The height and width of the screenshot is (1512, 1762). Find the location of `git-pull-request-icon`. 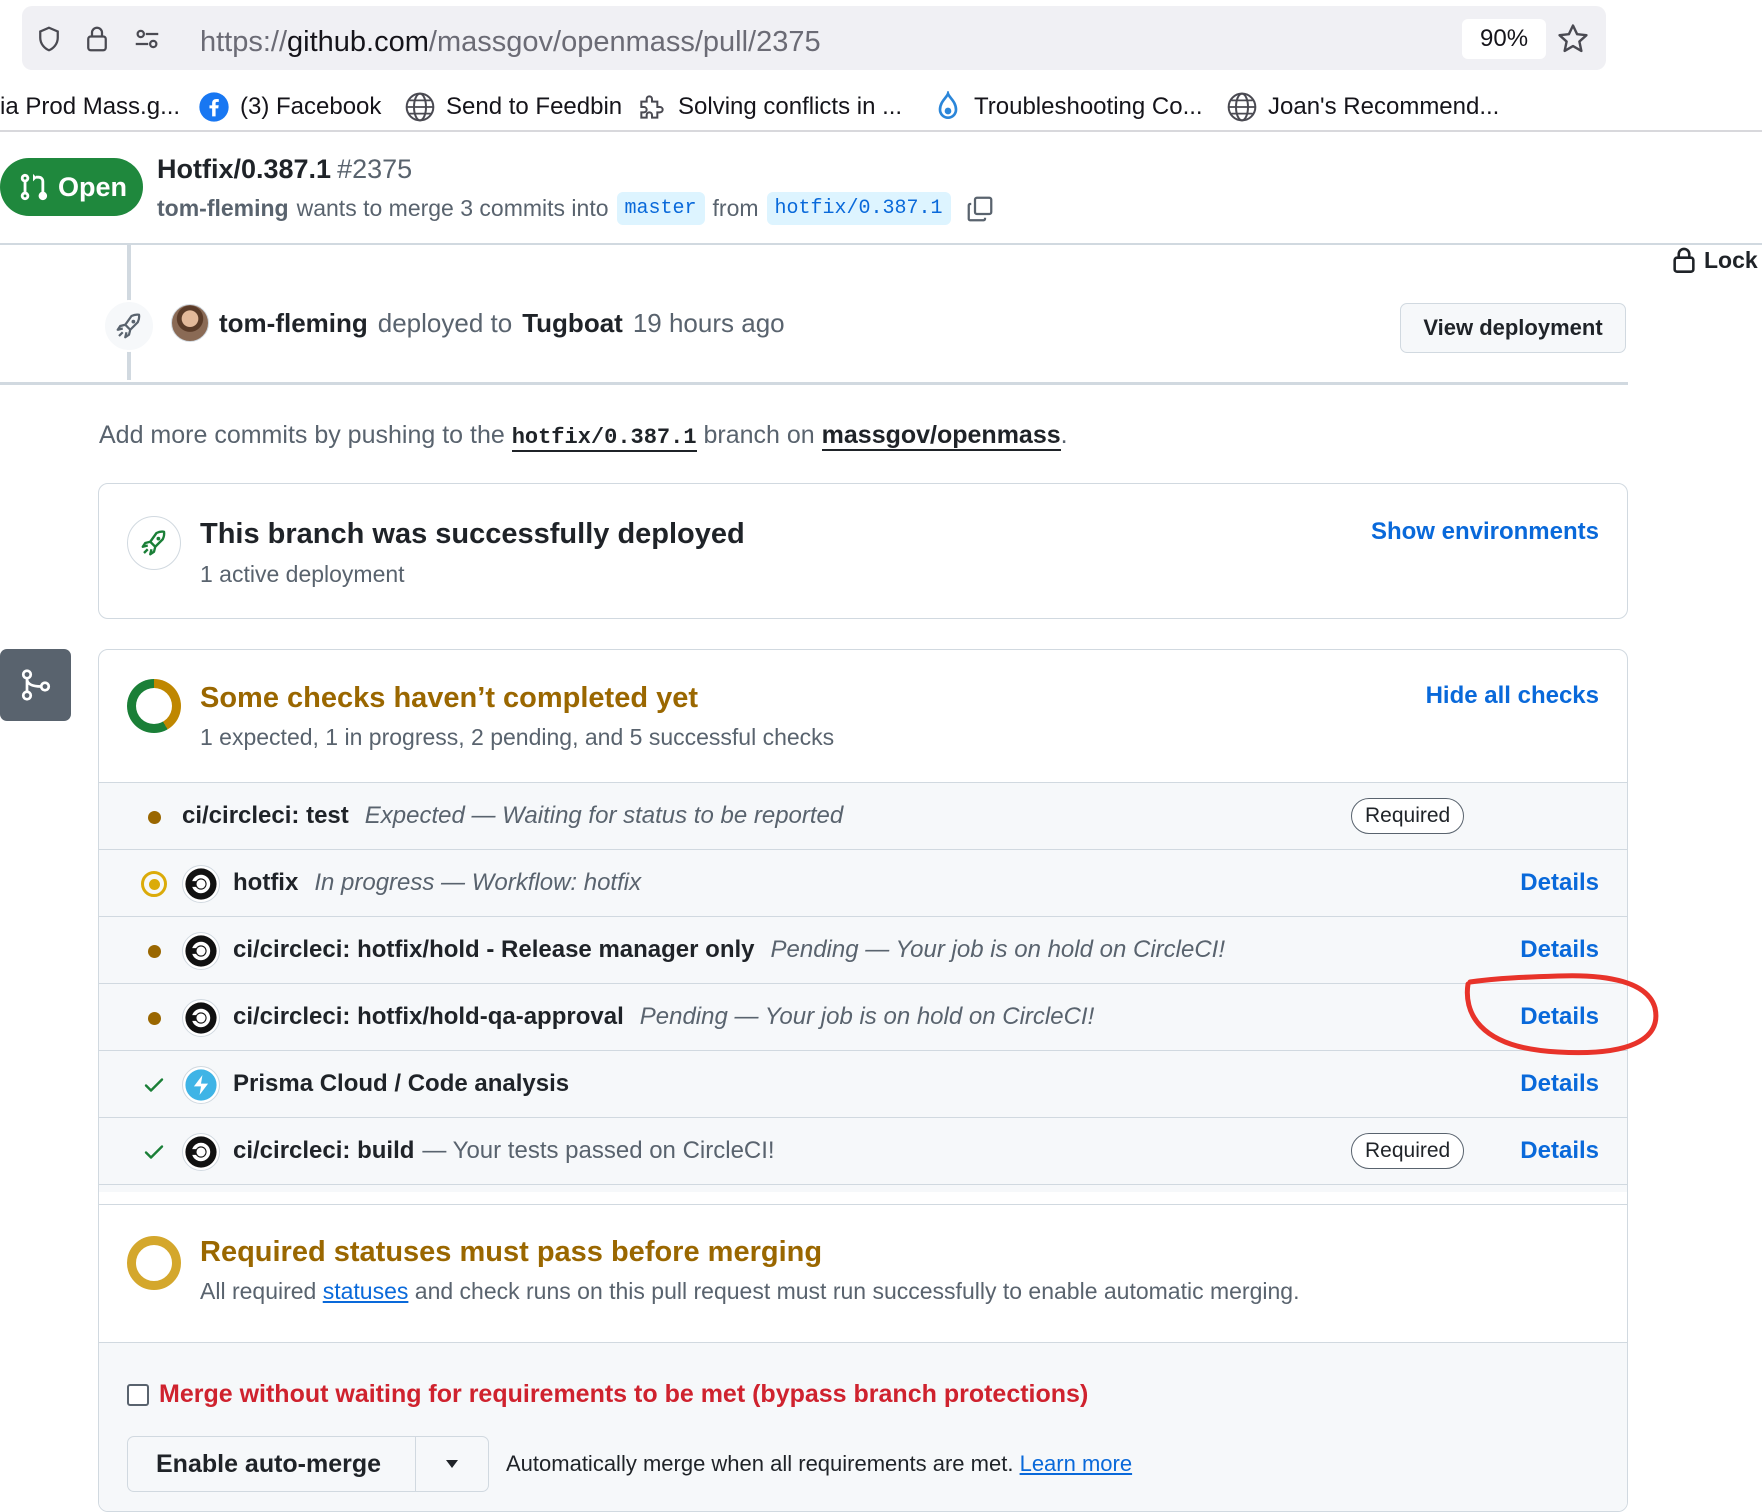

git-pull-request-icon is located at coordinates (34, 187).